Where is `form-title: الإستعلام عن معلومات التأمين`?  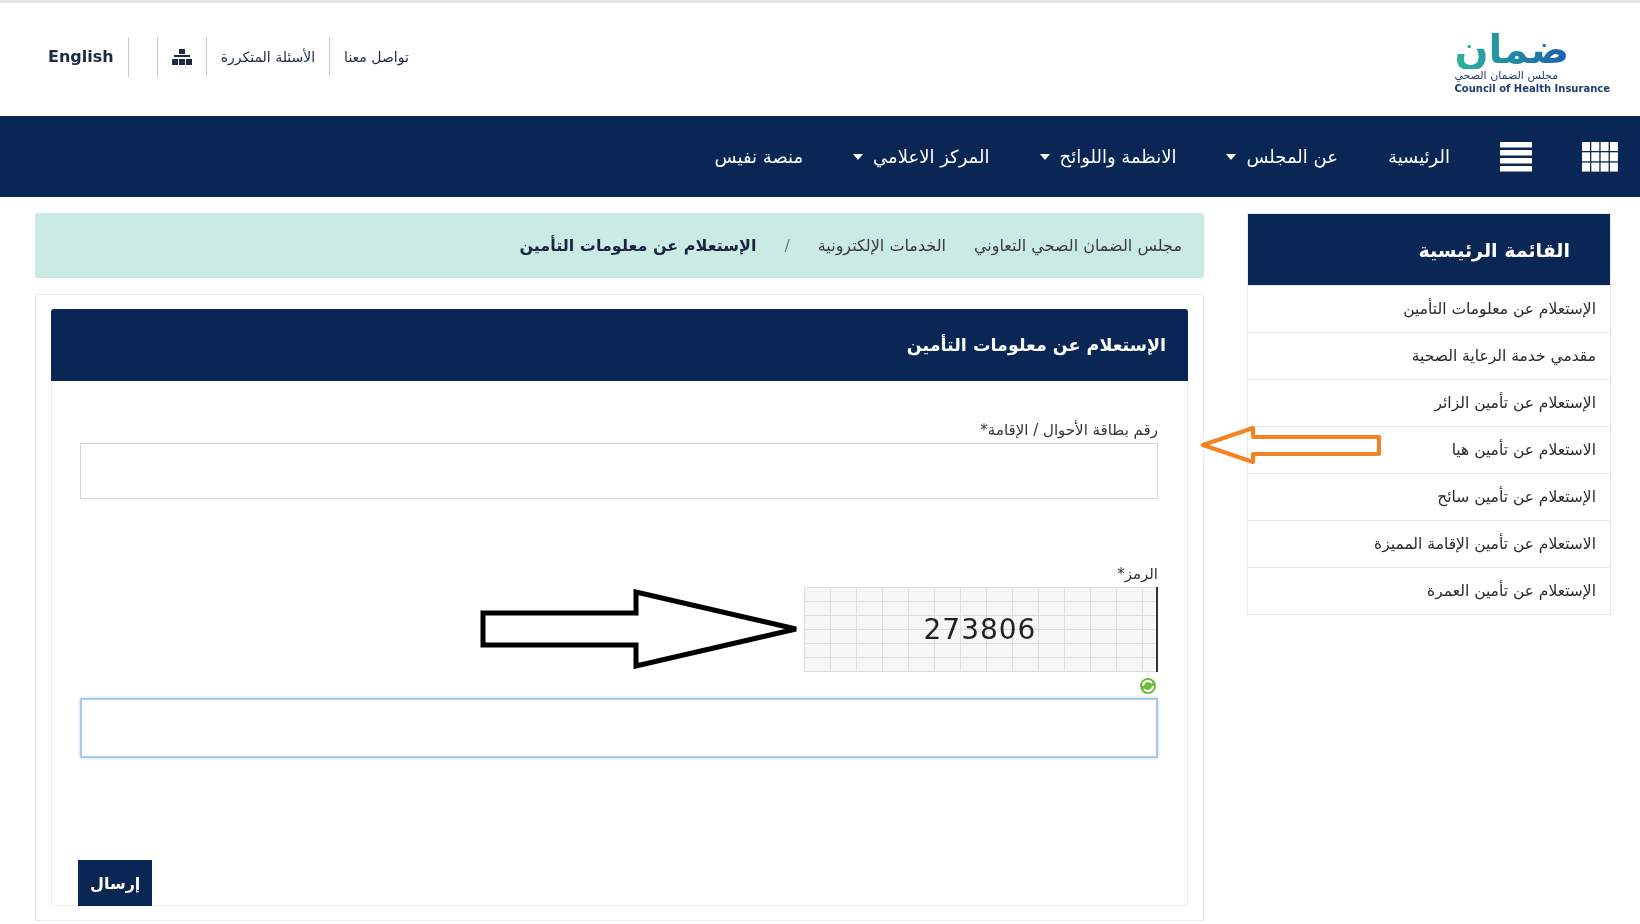
form-title: الإستعلام عن معلومات التأمين is located at coordinates (619, 345).